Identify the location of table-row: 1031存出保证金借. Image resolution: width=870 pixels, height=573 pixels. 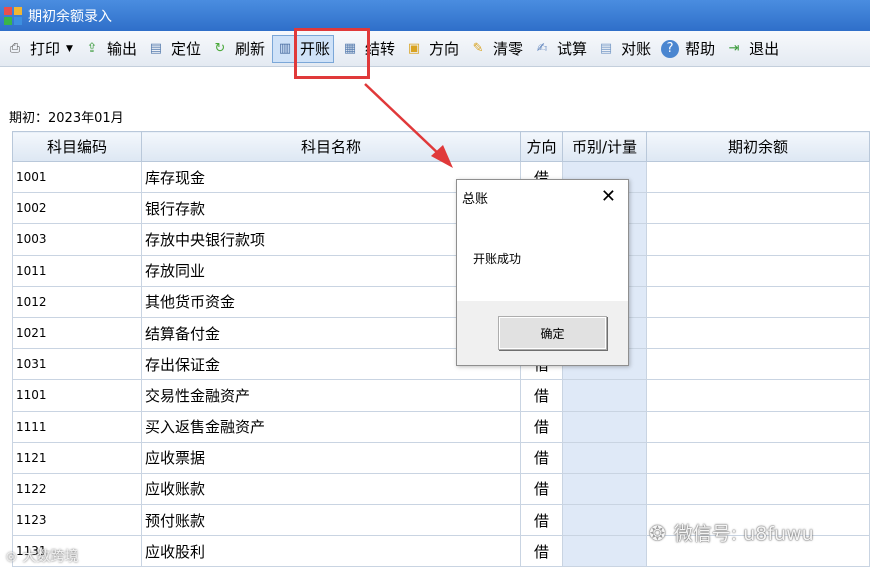
(441, 364).